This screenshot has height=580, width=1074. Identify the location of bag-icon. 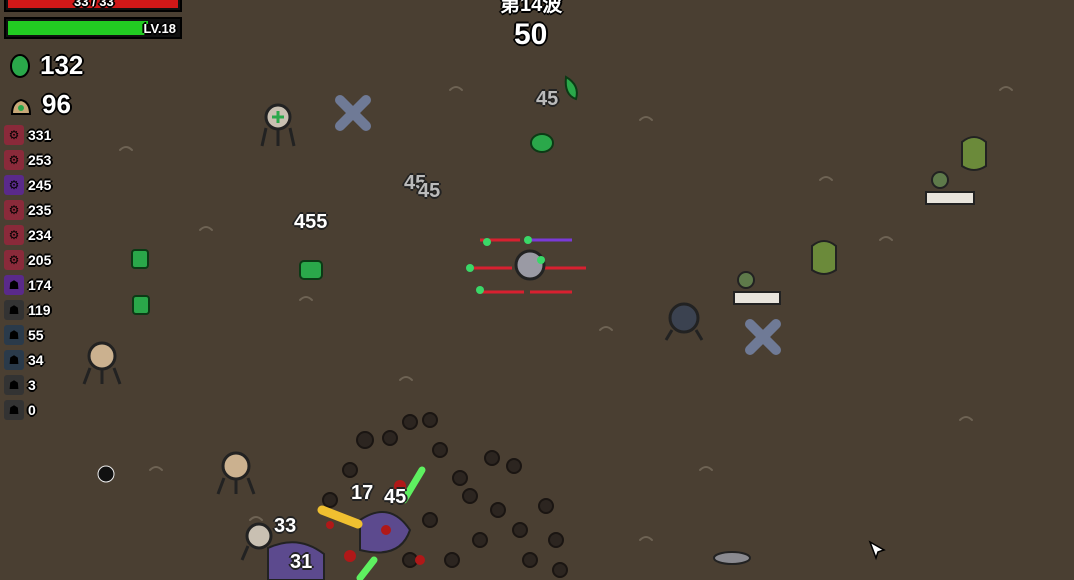
(21, 106).